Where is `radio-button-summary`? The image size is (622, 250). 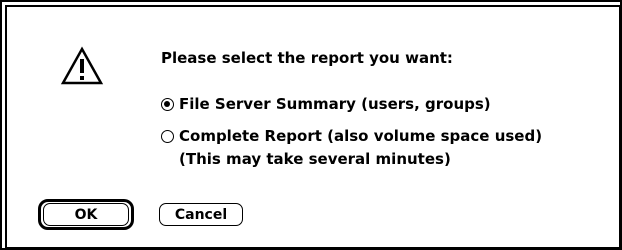
radio-button-summary is located at coordinates (167, 104).